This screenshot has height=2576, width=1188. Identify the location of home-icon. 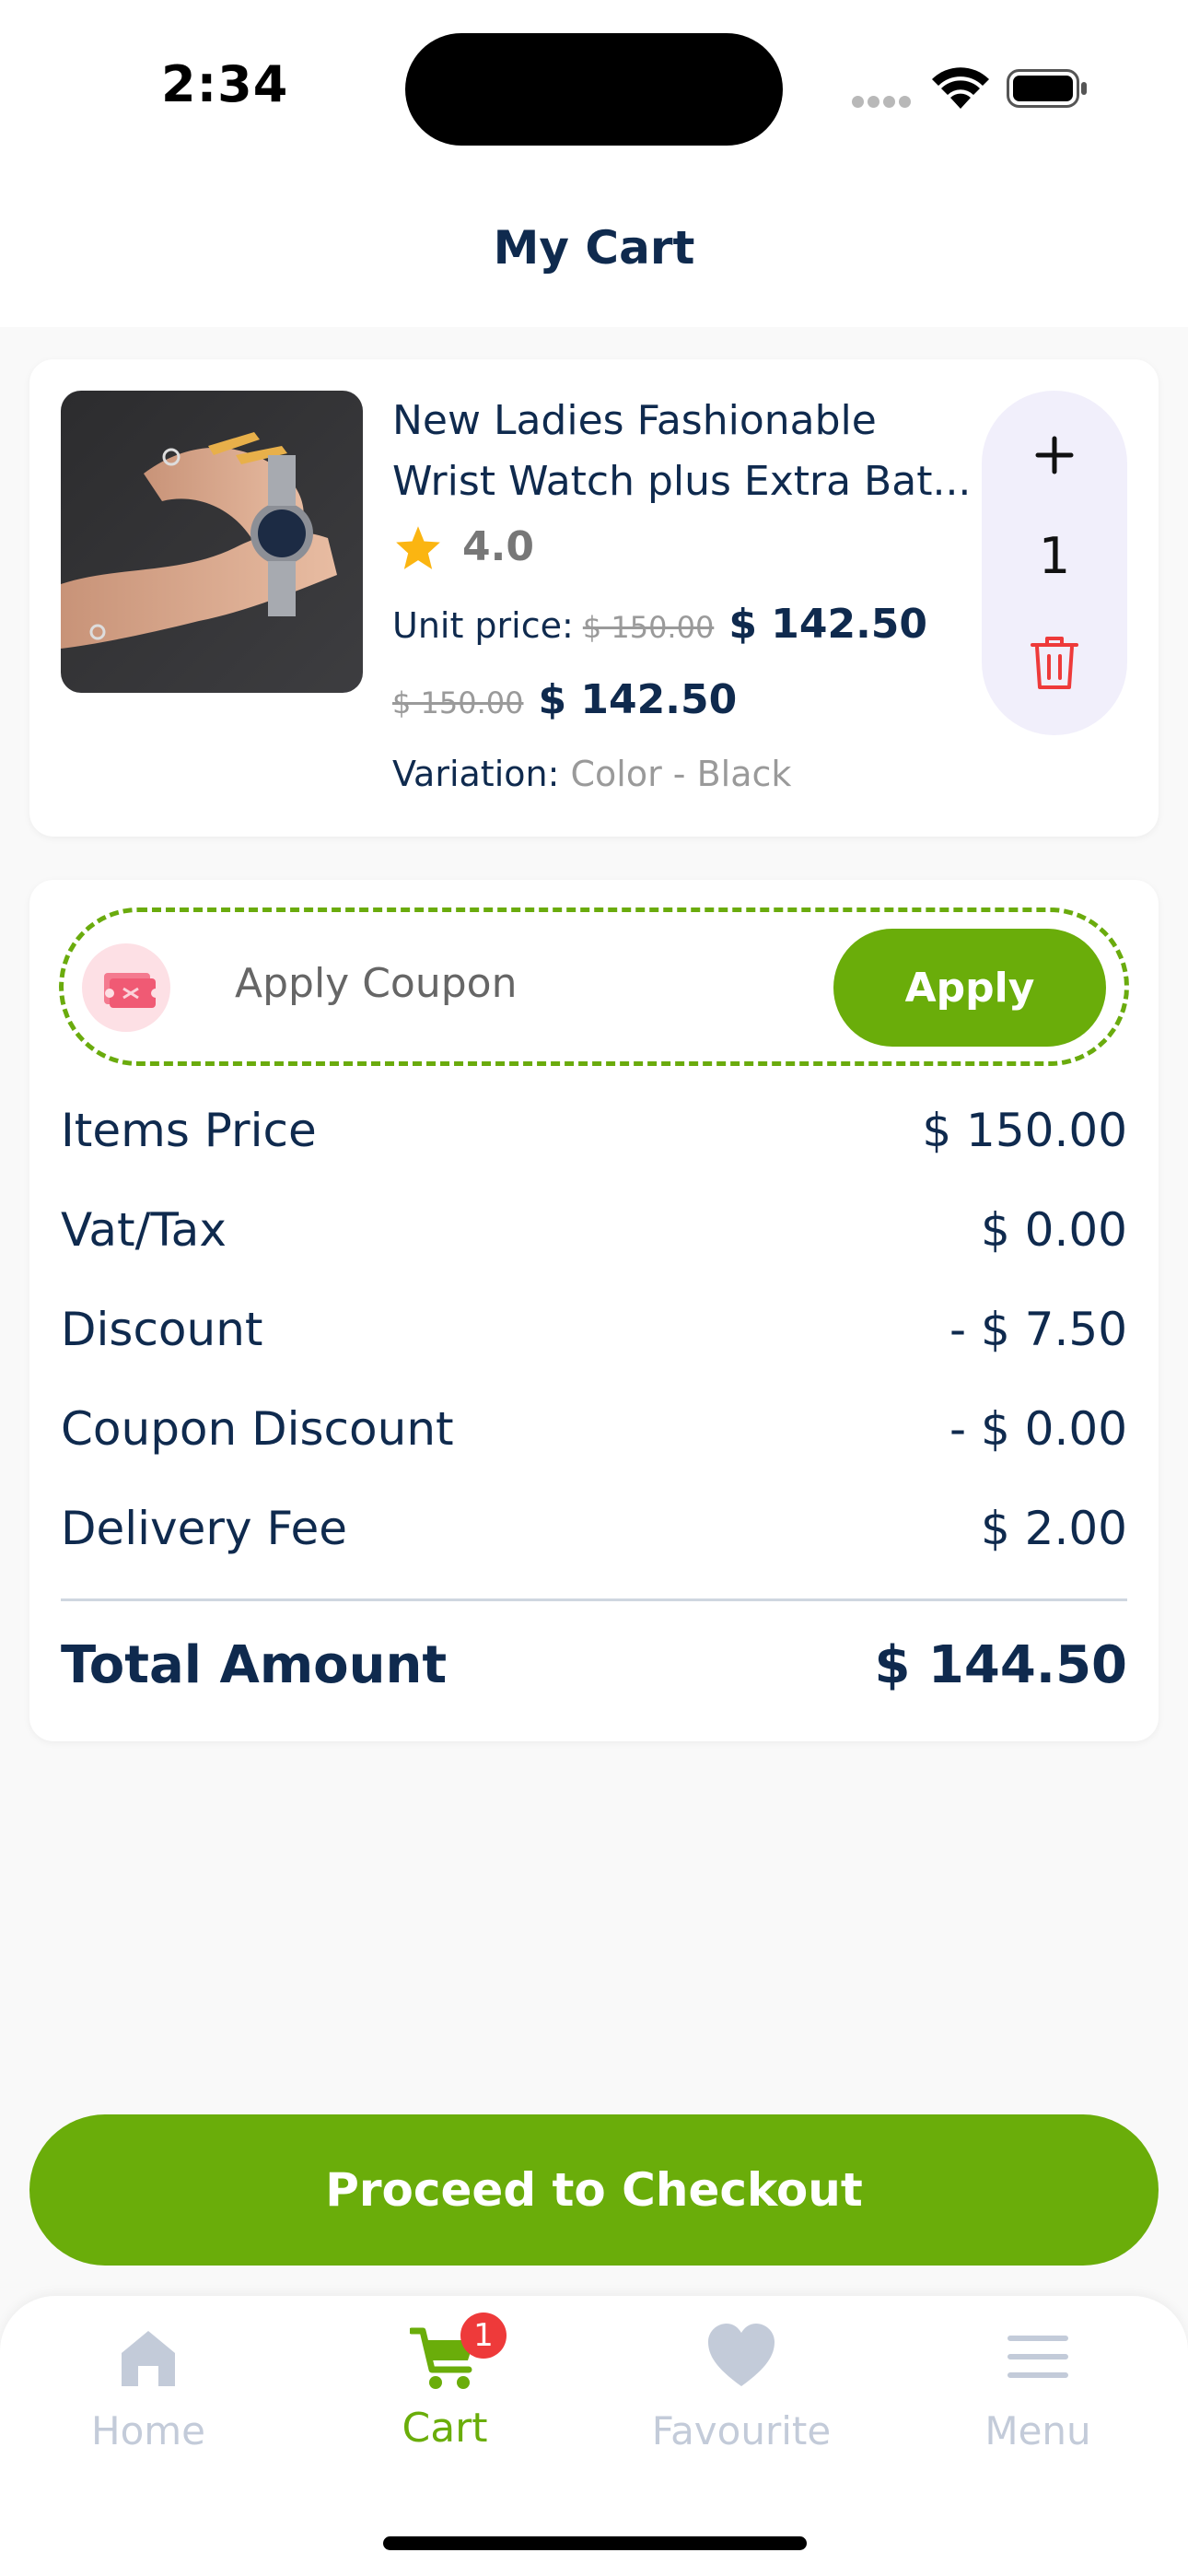
(148, 2358).